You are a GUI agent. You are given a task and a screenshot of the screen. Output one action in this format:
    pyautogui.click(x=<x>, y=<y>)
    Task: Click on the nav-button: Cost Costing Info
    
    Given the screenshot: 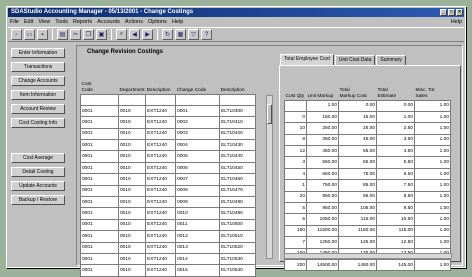 What is the action you would take?
    pyautogui.click(x=38, y=123)
    